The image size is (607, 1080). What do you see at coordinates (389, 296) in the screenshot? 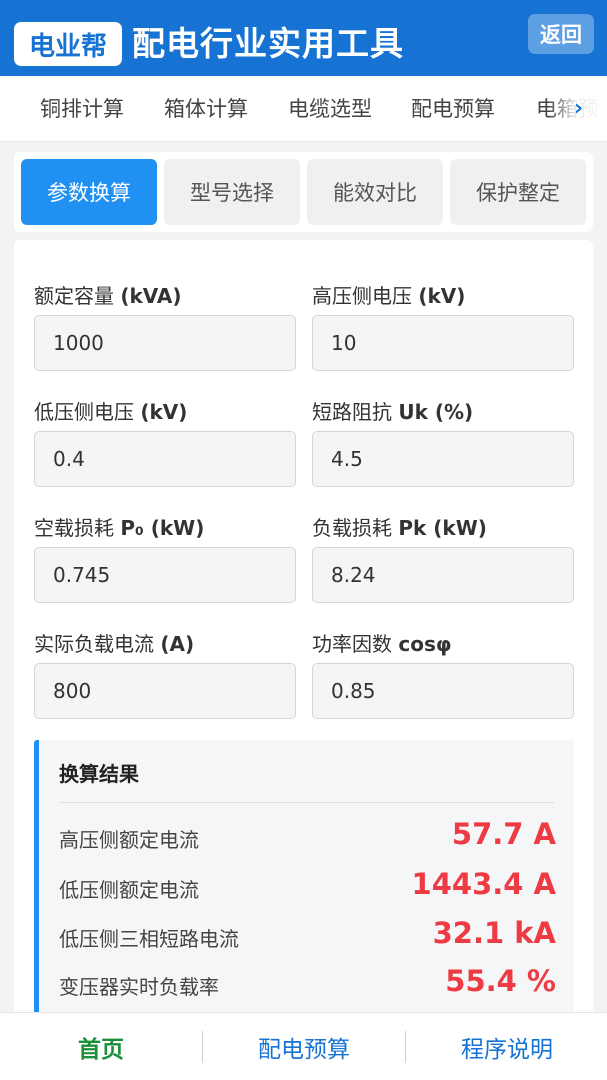
I see `hv-voltage-label: 高压侧电压 (kV)` at bounding box center [389, 296].